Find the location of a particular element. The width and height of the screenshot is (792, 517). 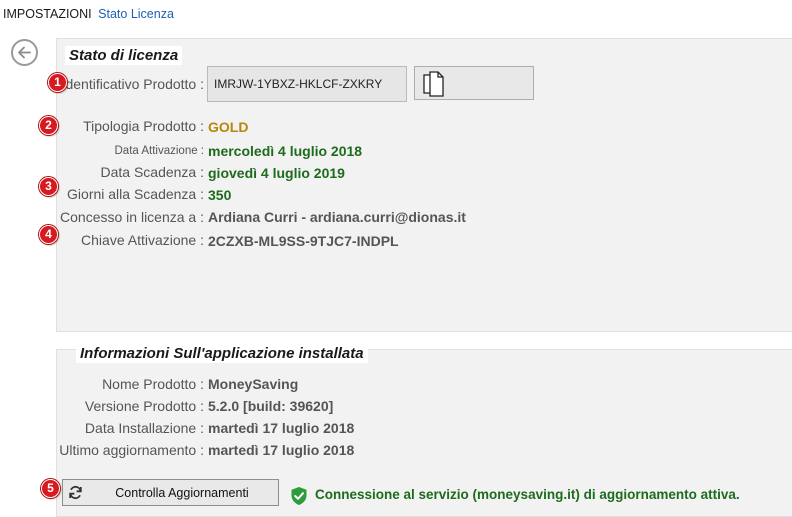

last-update-value: martedì 17 luglio 2018 is located at coordinates (281, 450).